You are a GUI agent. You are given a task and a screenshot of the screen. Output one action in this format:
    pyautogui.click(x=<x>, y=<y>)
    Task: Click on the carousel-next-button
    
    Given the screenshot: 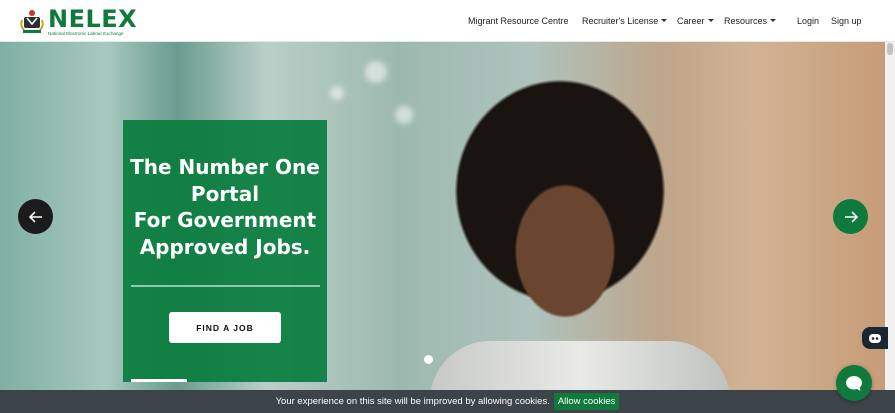 What is the action you would take?
    pyautogui.click(x=850, y=216)
    